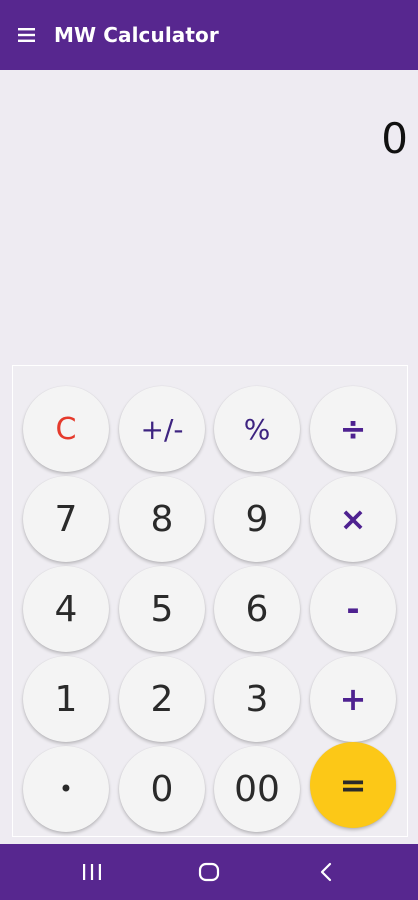 The height and width of the screenshot is (900, 418). I want to click on digit-4-button: 4, so click(66, 609).